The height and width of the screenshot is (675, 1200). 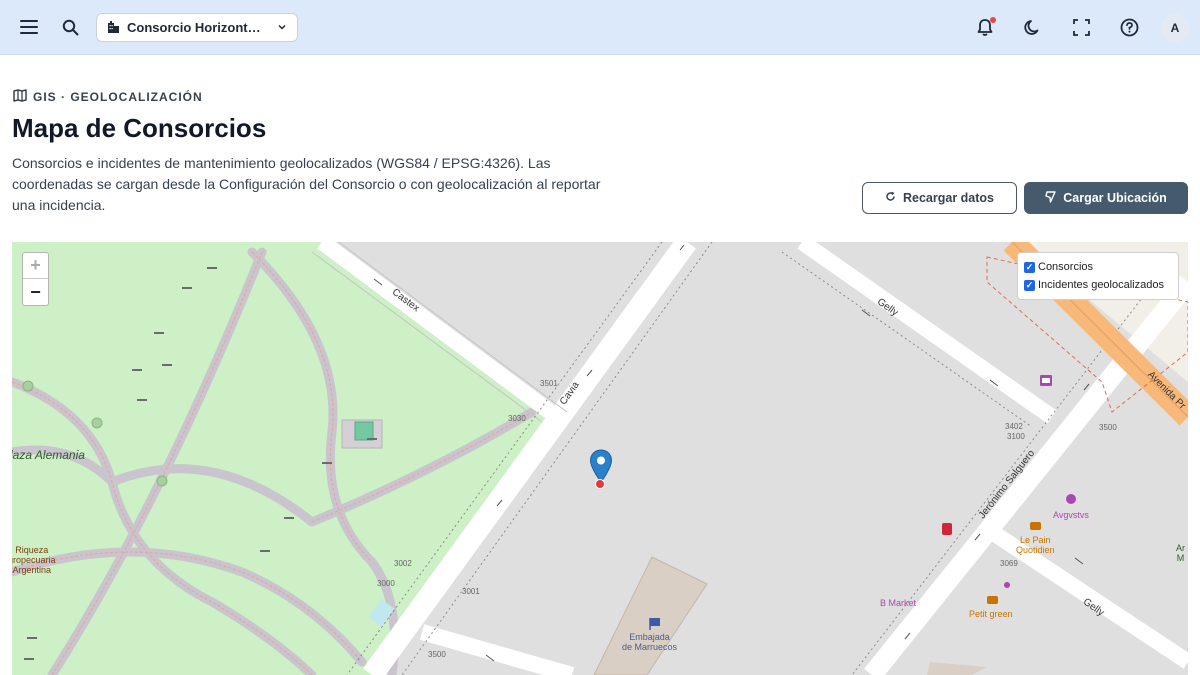 I want to click on load-location-button: Cargar Ubicación, so click(x=1106, y=198).